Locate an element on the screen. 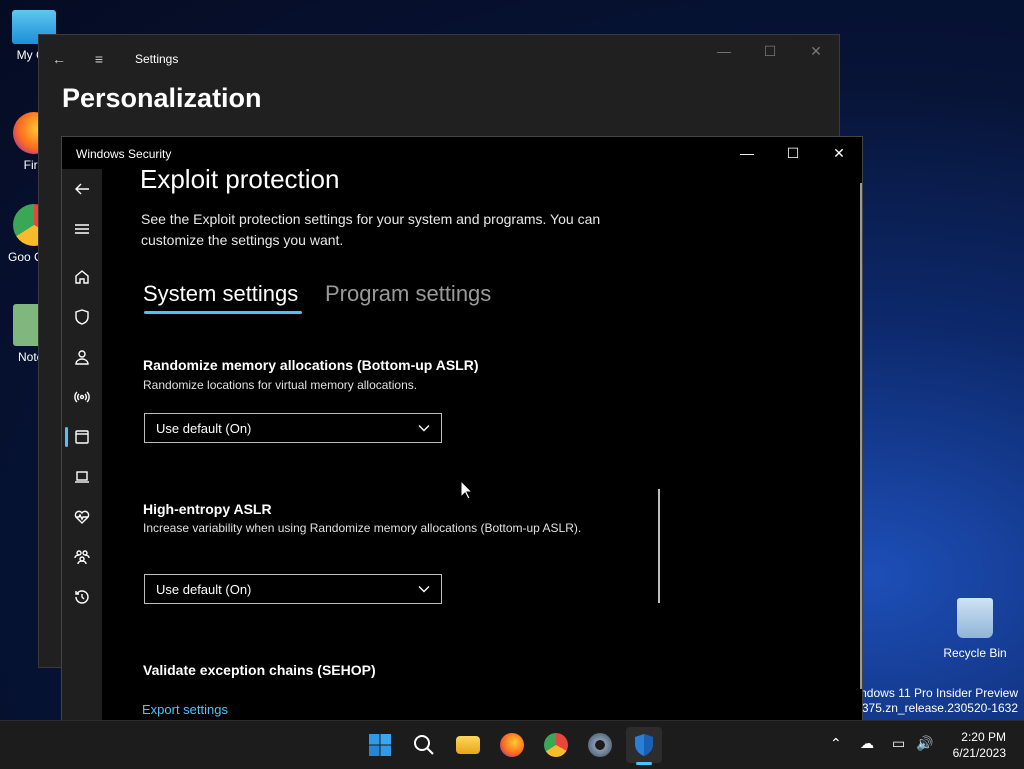  window-controls: — ☐ ✕ is located at coordinates (793, 153).